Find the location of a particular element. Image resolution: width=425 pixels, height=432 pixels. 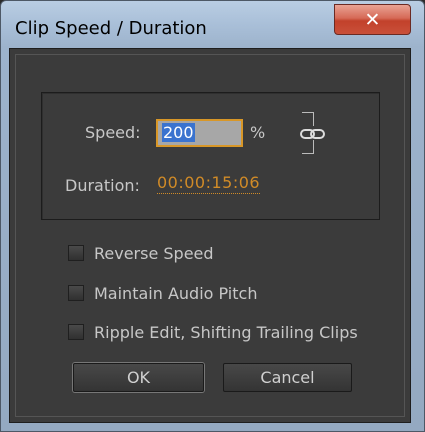

reverse-speed-checkbox is located at coordinates (76, 253).